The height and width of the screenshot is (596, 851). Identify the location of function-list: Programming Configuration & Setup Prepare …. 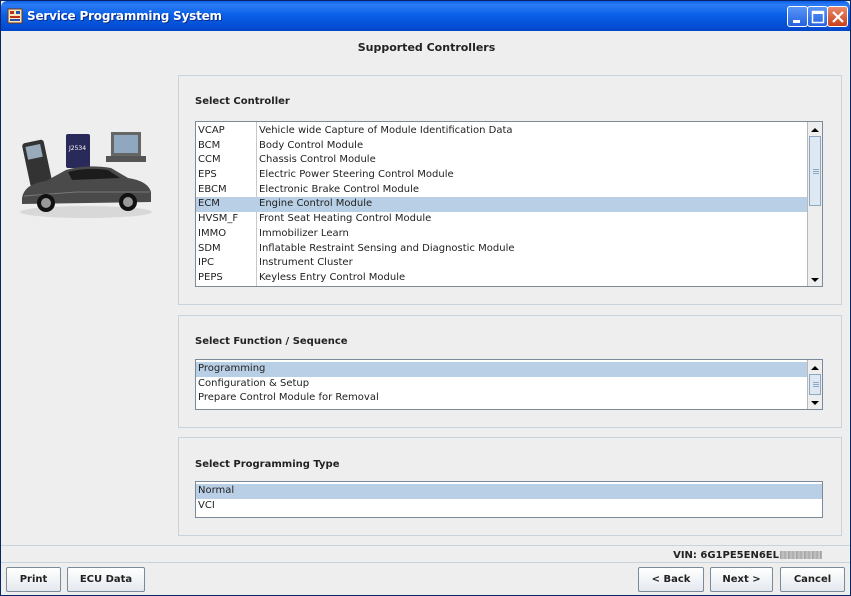
(509, 384).